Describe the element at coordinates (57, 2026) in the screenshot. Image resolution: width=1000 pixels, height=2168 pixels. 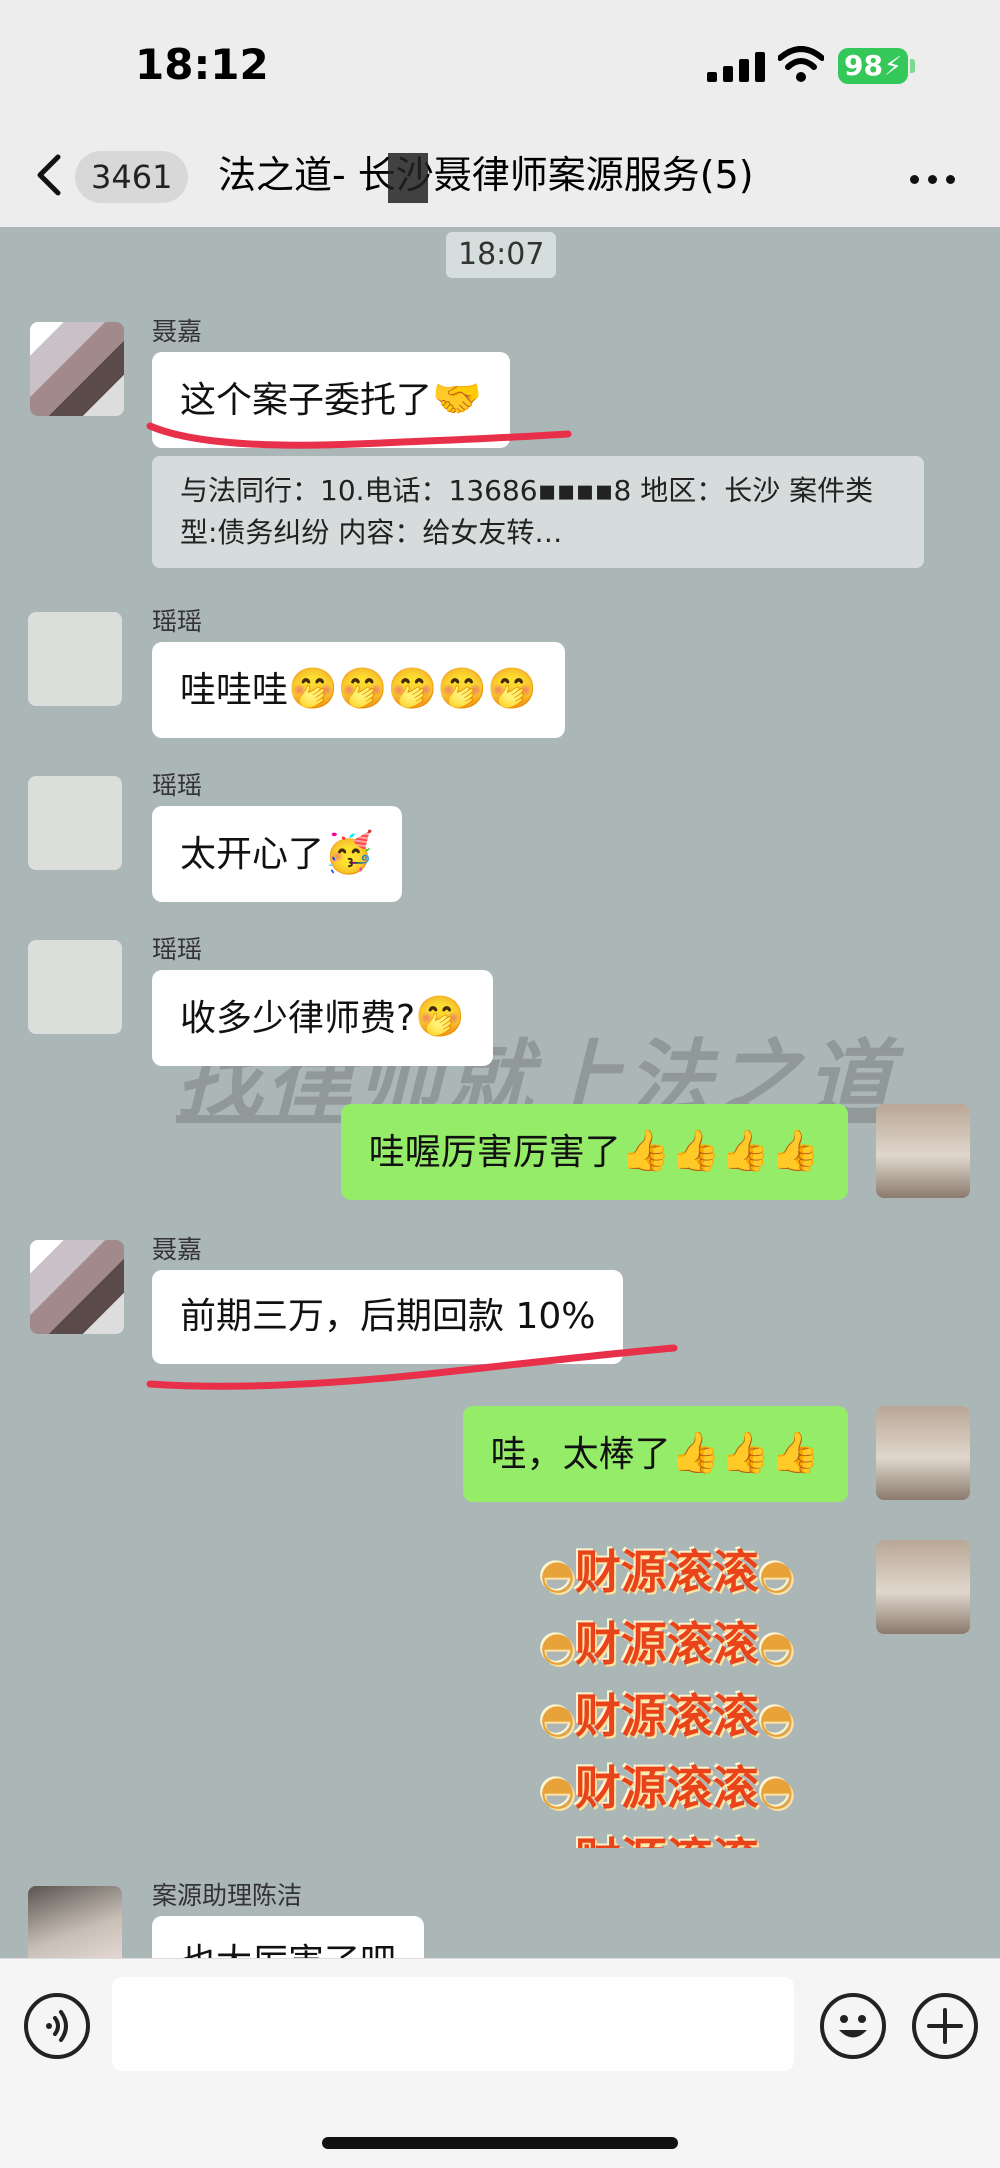
I see `voice-icon` at that location.